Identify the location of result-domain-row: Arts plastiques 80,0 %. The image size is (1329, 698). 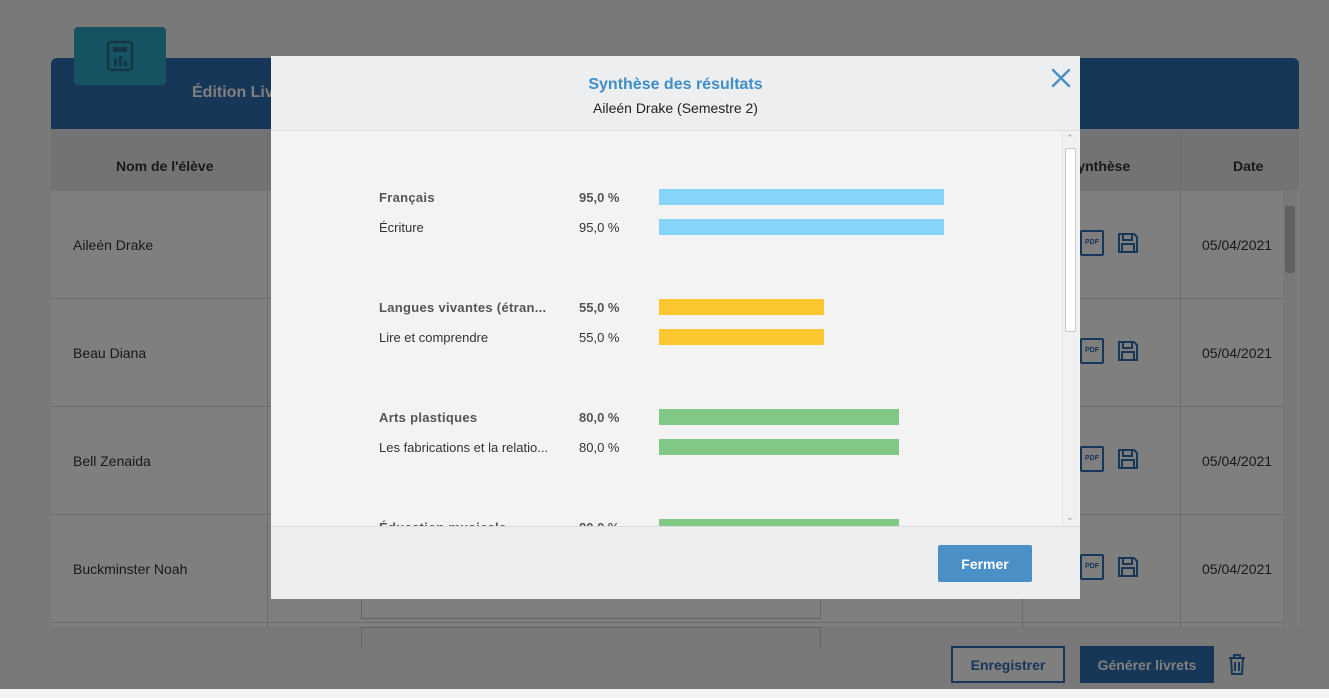
(679, 418).